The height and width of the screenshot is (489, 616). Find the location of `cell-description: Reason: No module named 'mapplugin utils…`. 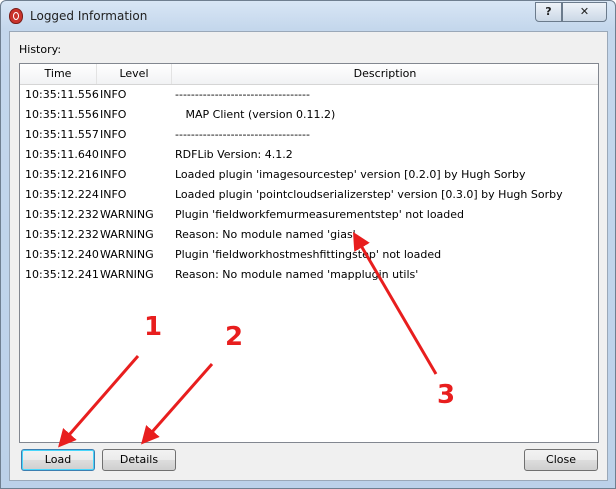

cell-description: Reason: No module named 'mapplugin utils… is located at coordinates (297, 274).